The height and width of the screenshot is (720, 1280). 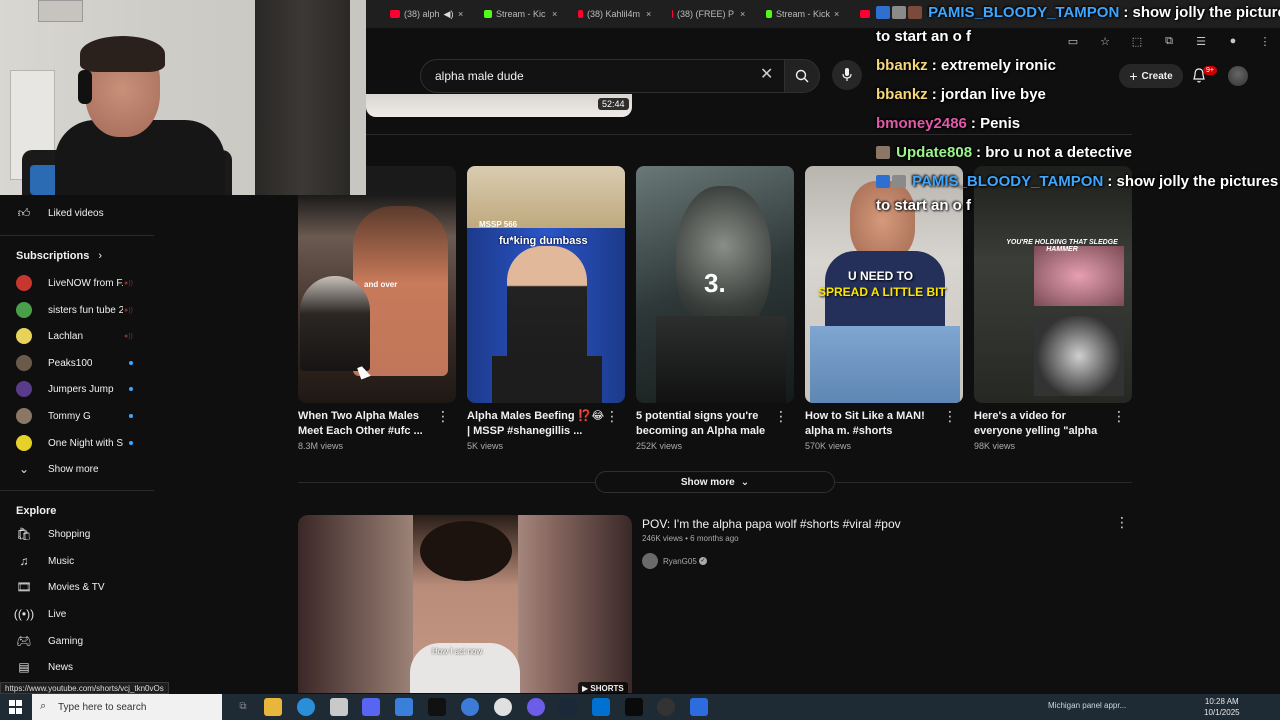 I want to click on chat-message-continuation: to start an o f, so click(x=924, y=205).